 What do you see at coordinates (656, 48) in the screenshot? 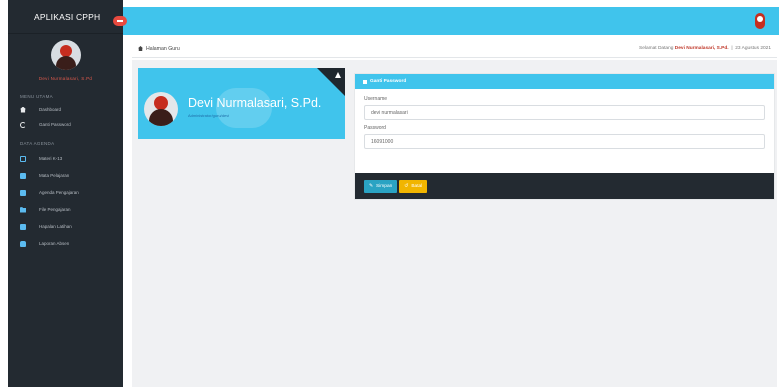
I see `welcome-prefix: Selamat Datang` at bounding box center [656, 48].